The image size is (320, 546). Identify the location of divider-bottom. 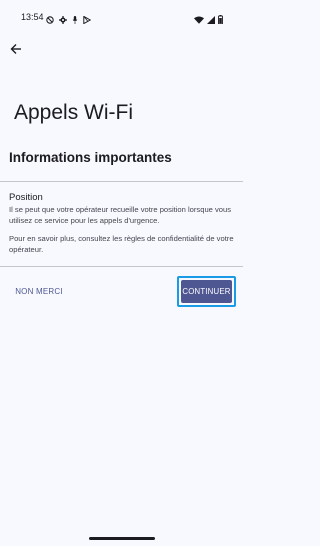
(121, 266).